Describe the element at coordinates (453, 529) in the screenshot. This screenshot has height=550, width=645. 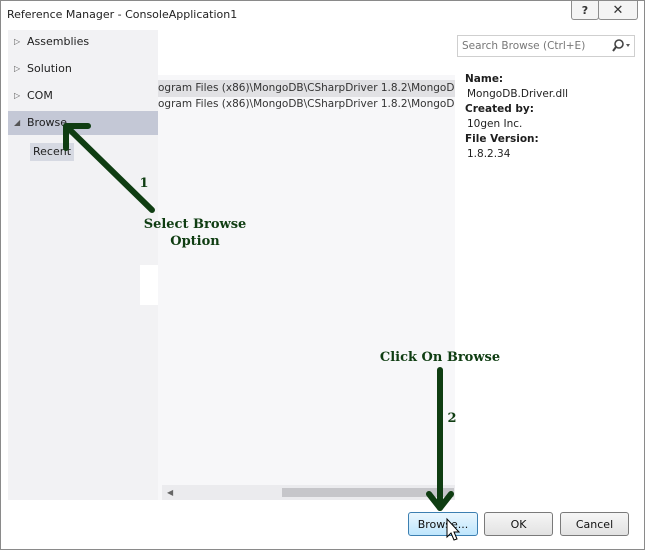
I see `mouse-cursor-icon` at that location.